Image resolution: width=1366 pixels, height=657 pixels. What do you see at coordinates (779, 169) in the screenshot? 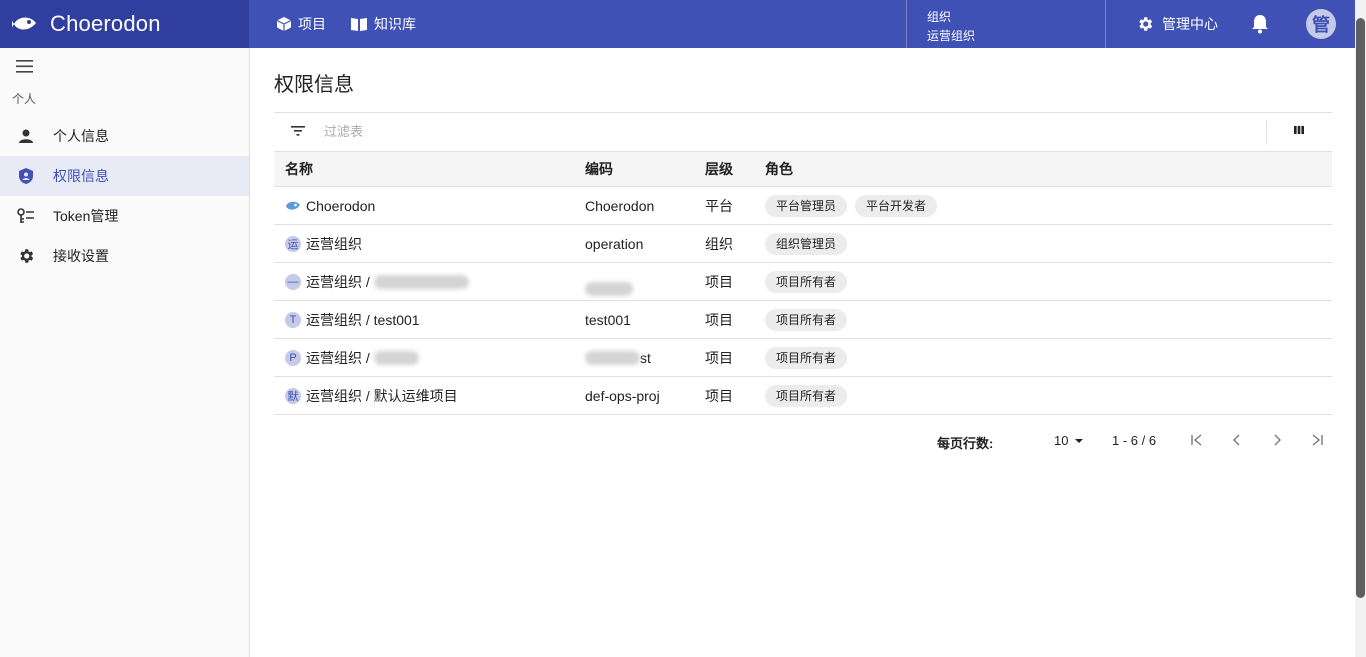
I see `col-header-role: 角色` at bounding box center [779, 169].